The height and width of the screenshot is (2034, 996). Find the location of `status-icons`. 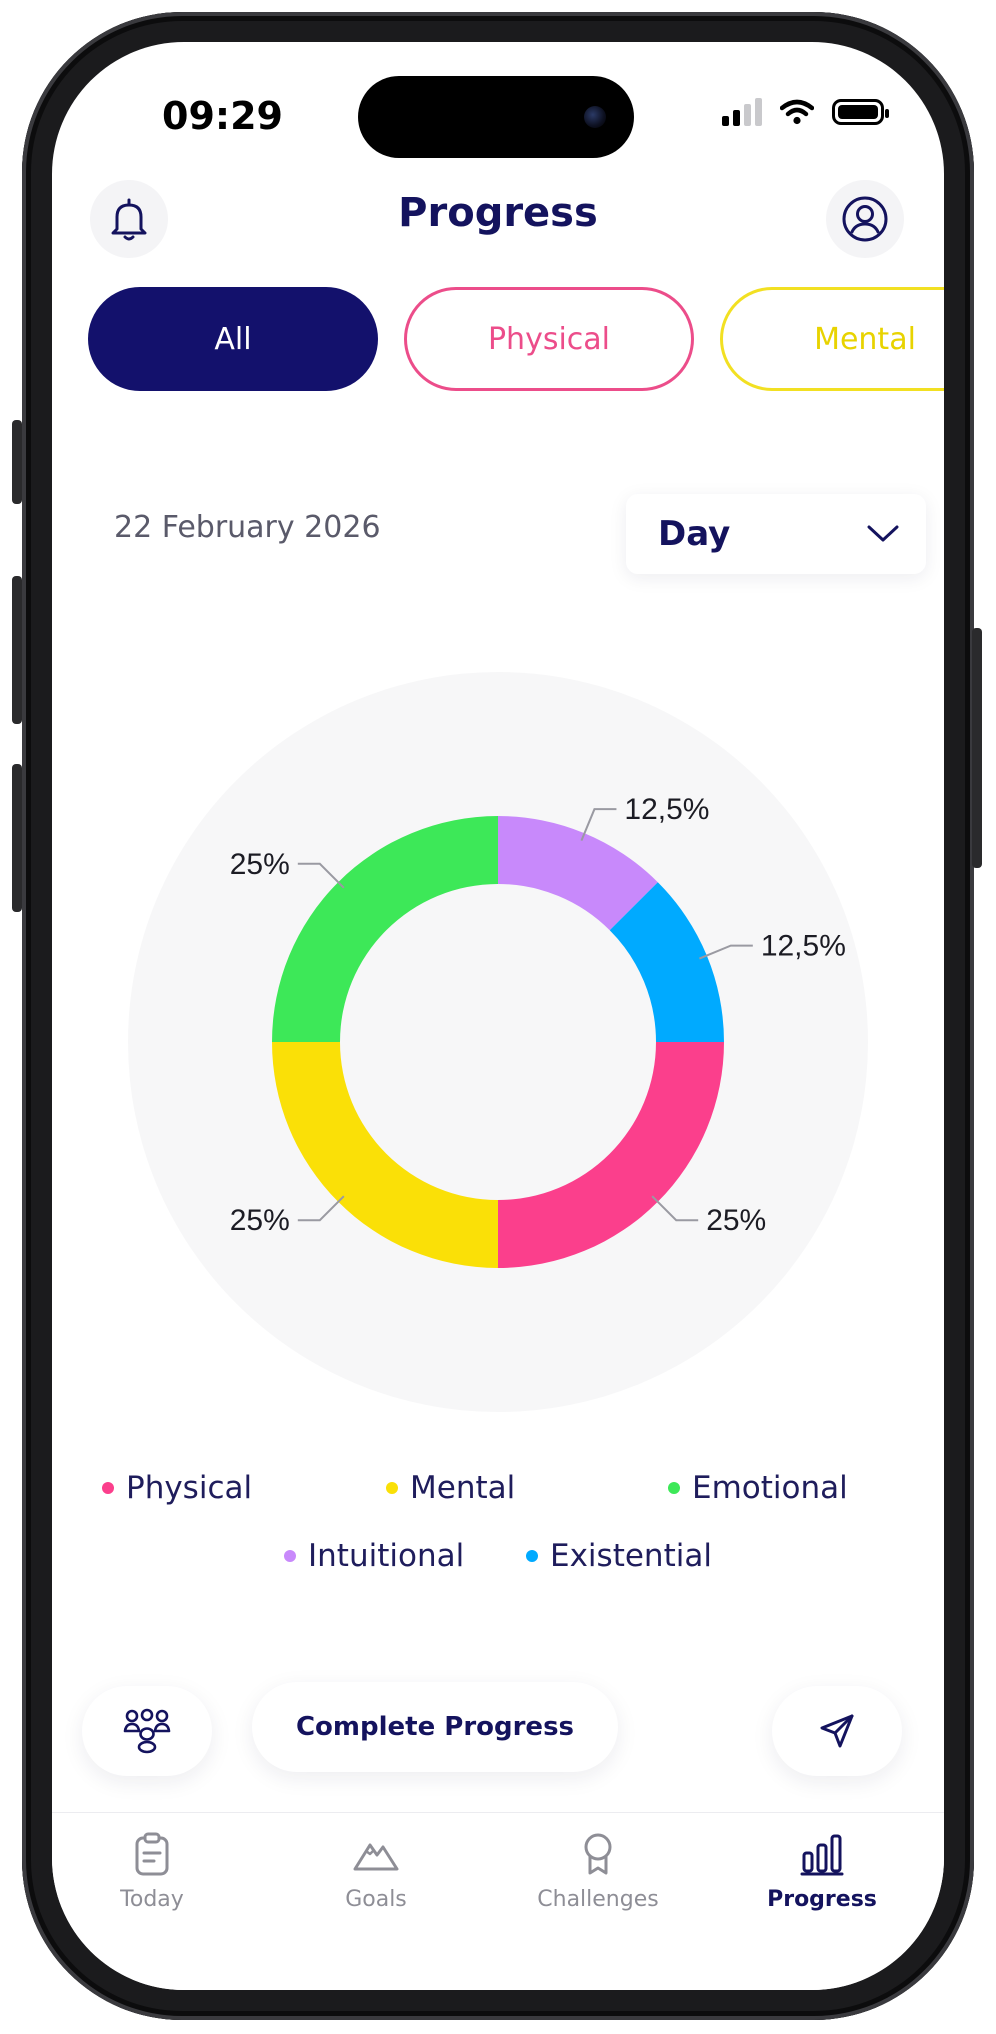

status-icons is located at coordinates (805, 112).